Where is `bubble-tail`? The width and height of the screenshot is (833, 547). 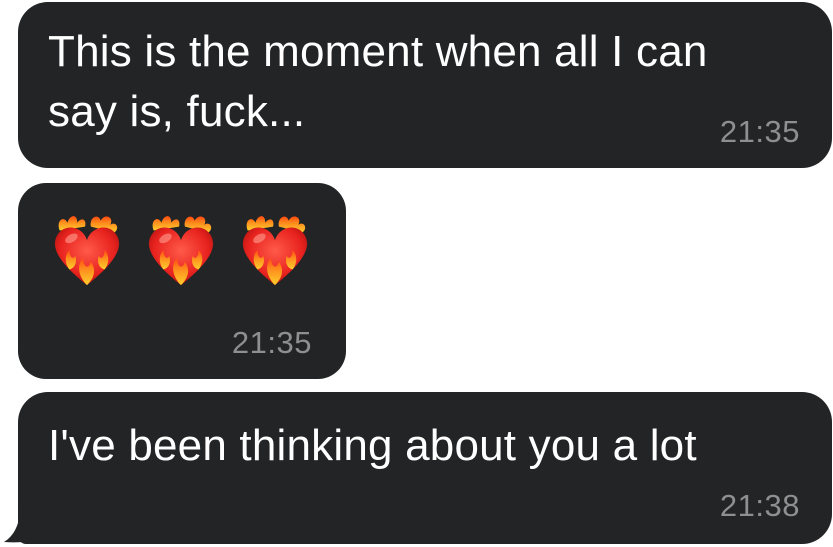 bubble-tail is located at coordinates (23, 518).